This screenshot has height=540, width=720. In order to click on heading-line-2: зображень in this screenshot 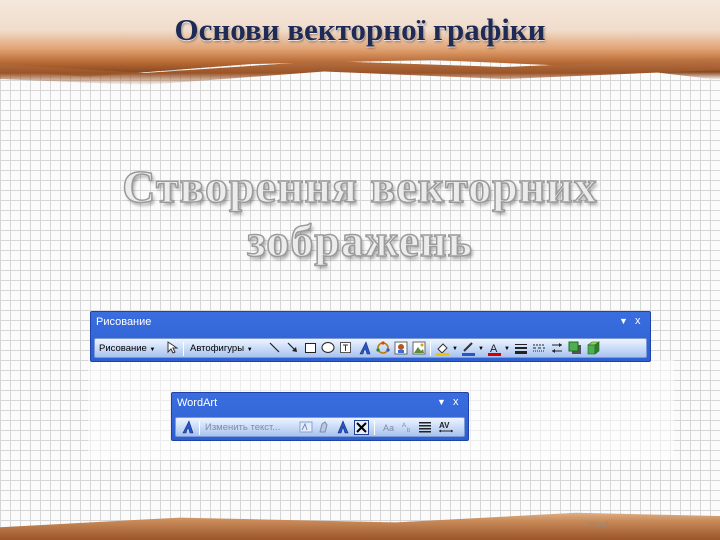, I will do `click(359, 240)`.